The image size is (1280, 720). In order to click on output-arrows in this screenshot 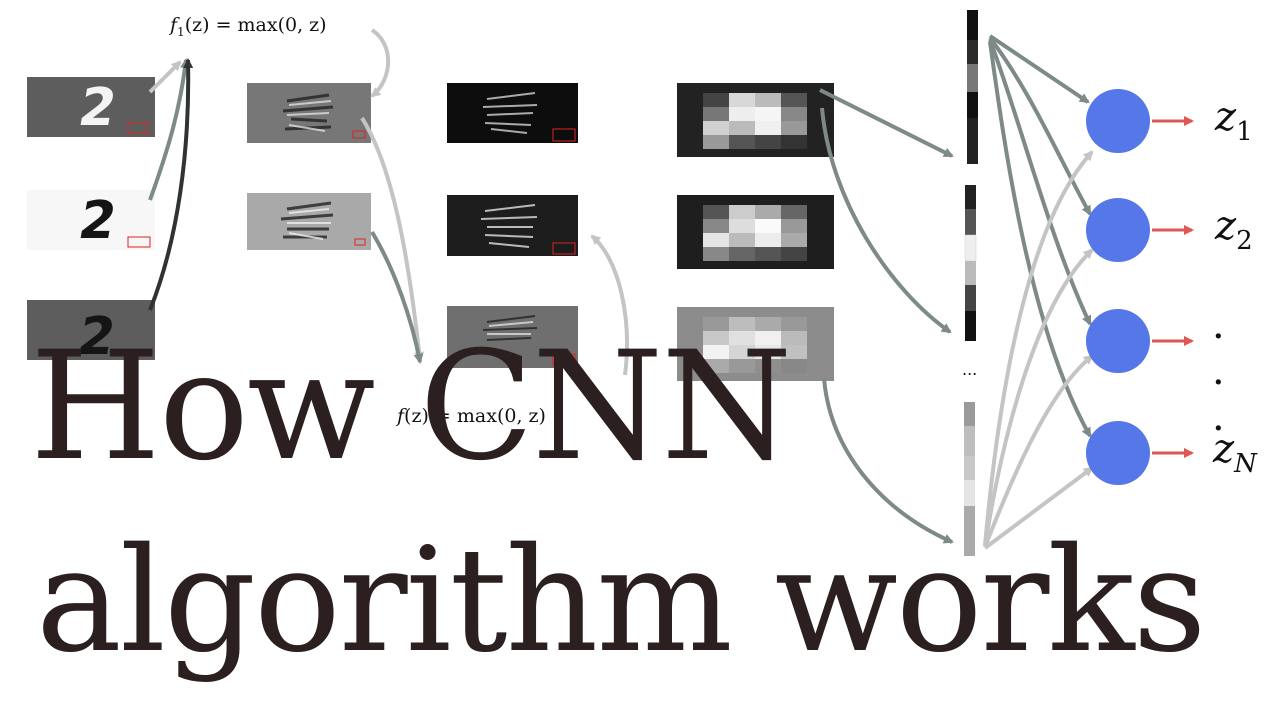, I will do `click(1173, 287)`.